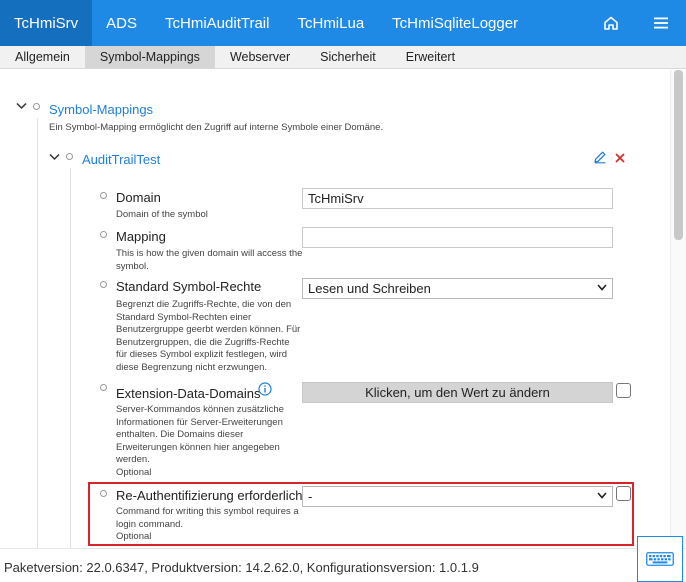  Describe the element at coordinates (141, 236) in the screenshot. I see `mapping-label: Mapping` at that location.